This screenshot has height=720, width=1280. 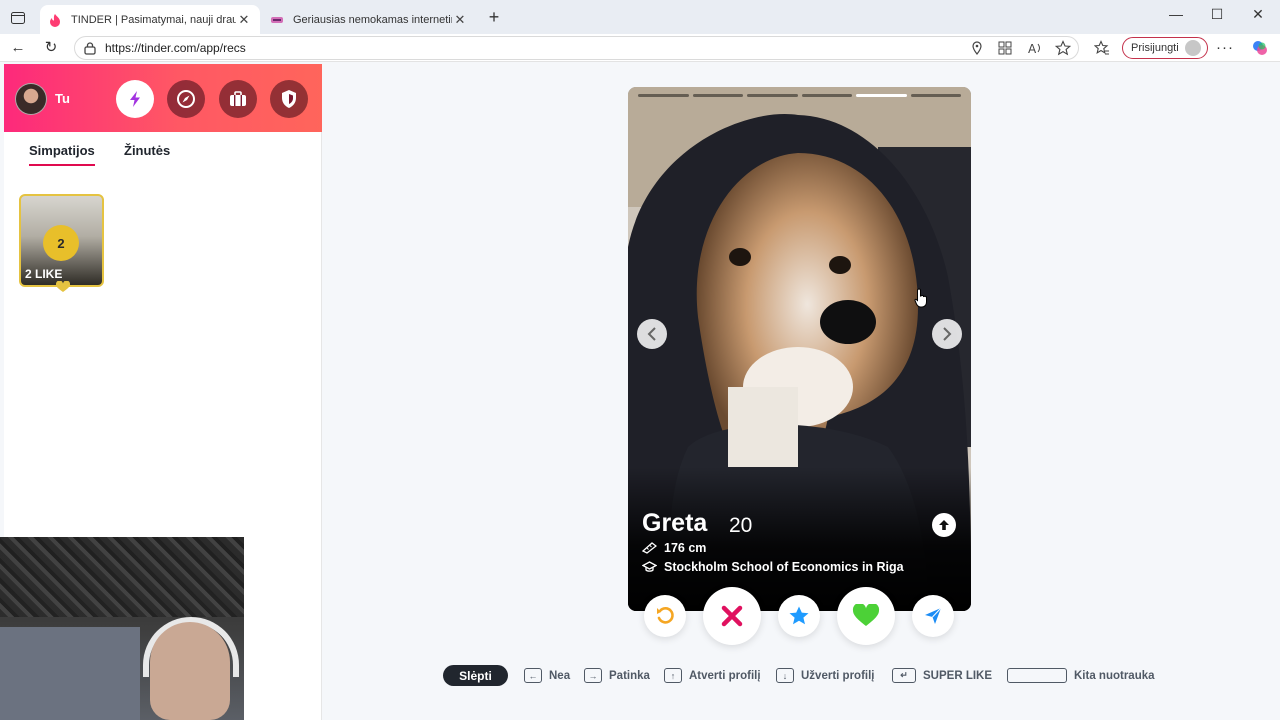 I want to click on chevron-left-icon, so click(x=651, y=334).